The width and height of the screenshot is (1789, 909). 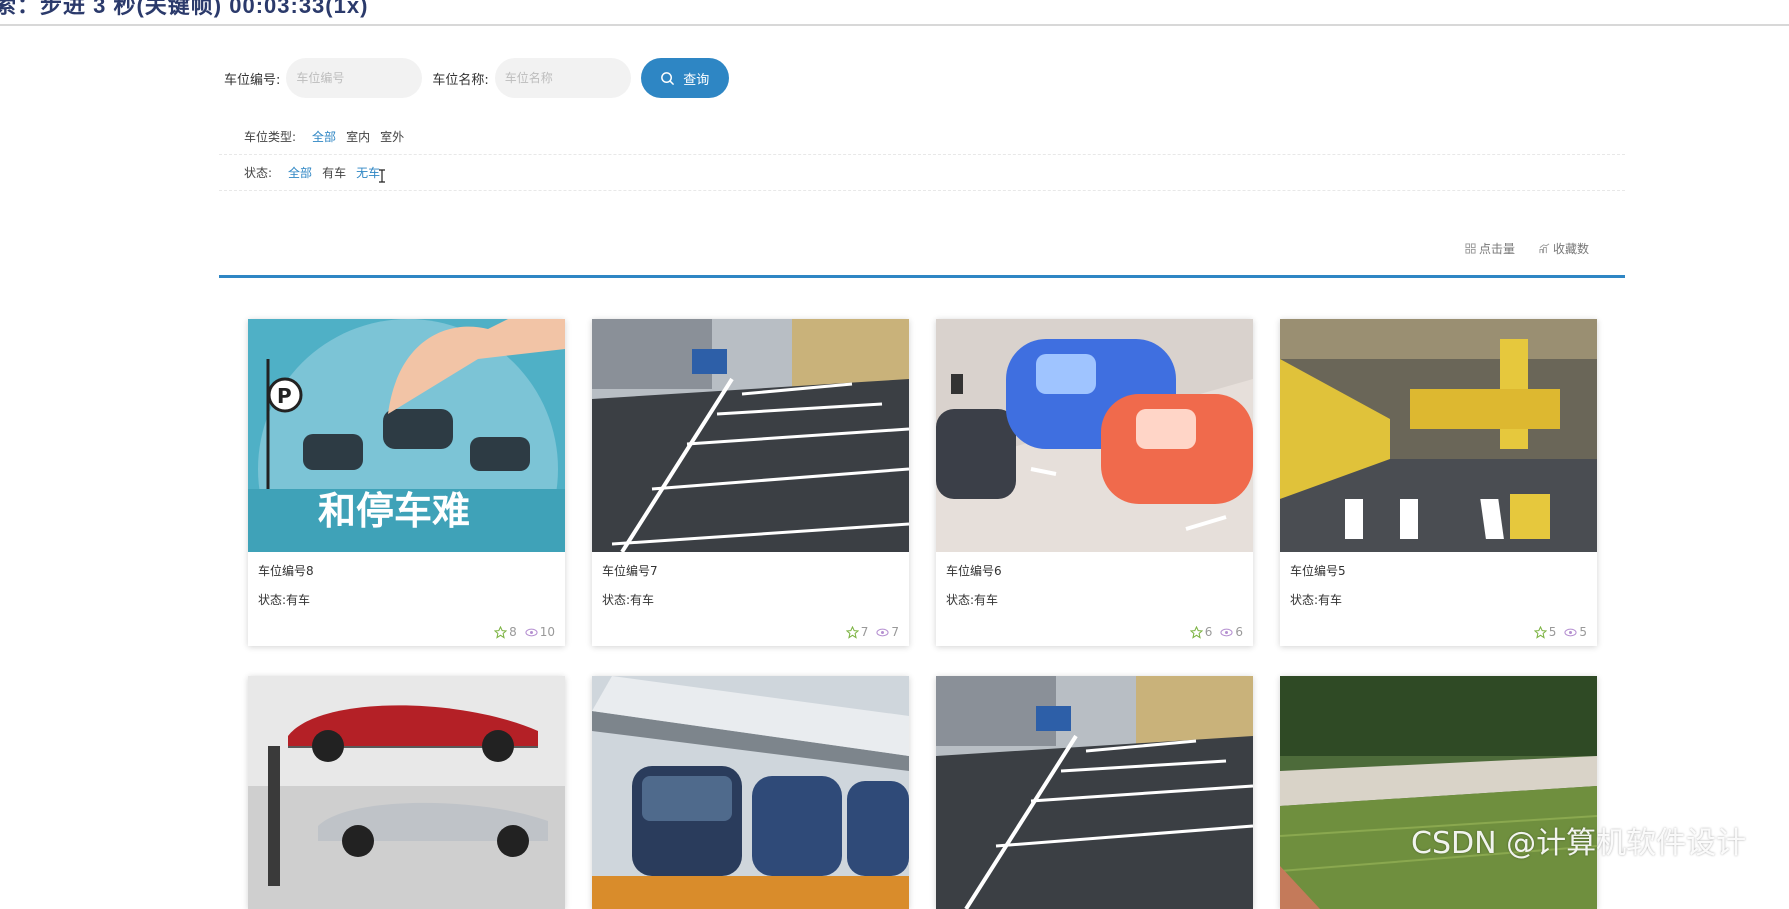 What do you see at coordinates (270, 137) in the screenshot?
I see `type-filter-label: 车位类型:` at bounding box center [270, 137].